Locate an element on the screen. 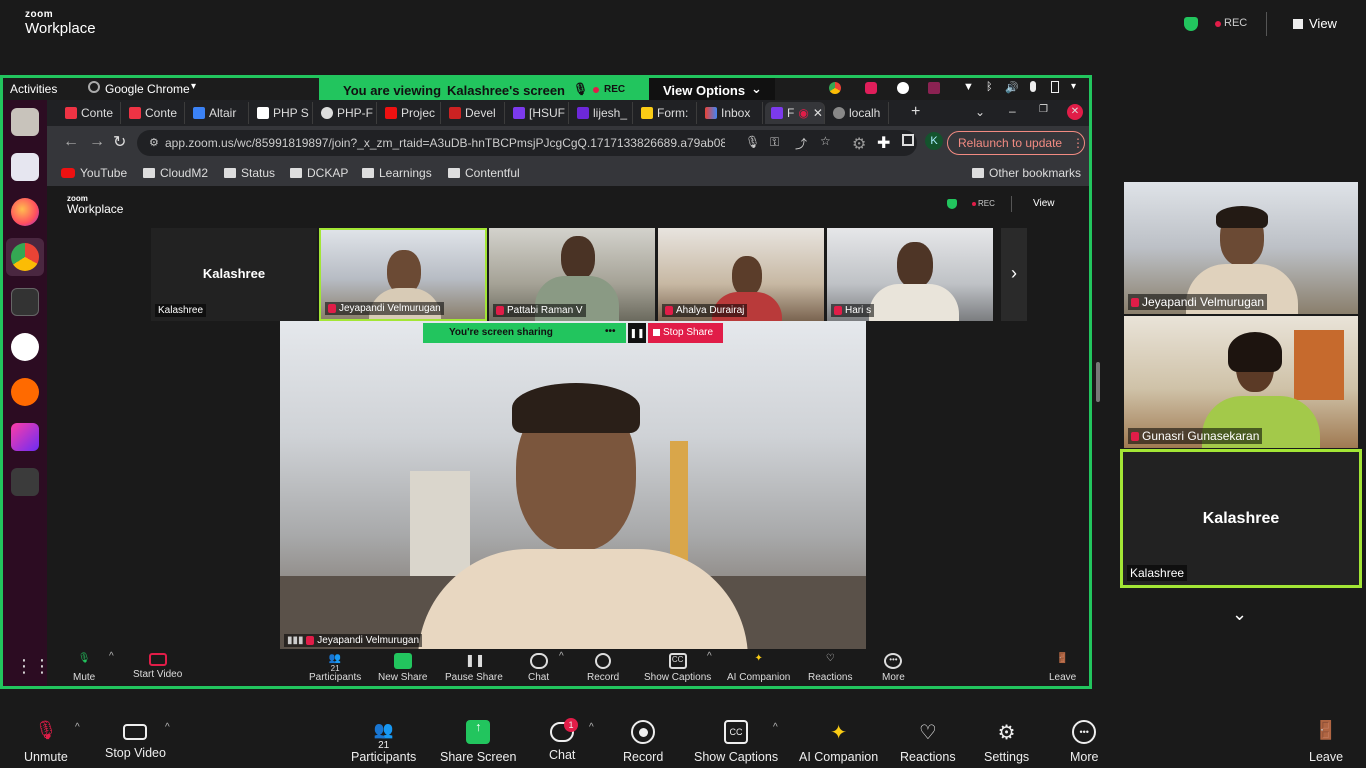  view-button: View is located at coordinates (1315, 23).